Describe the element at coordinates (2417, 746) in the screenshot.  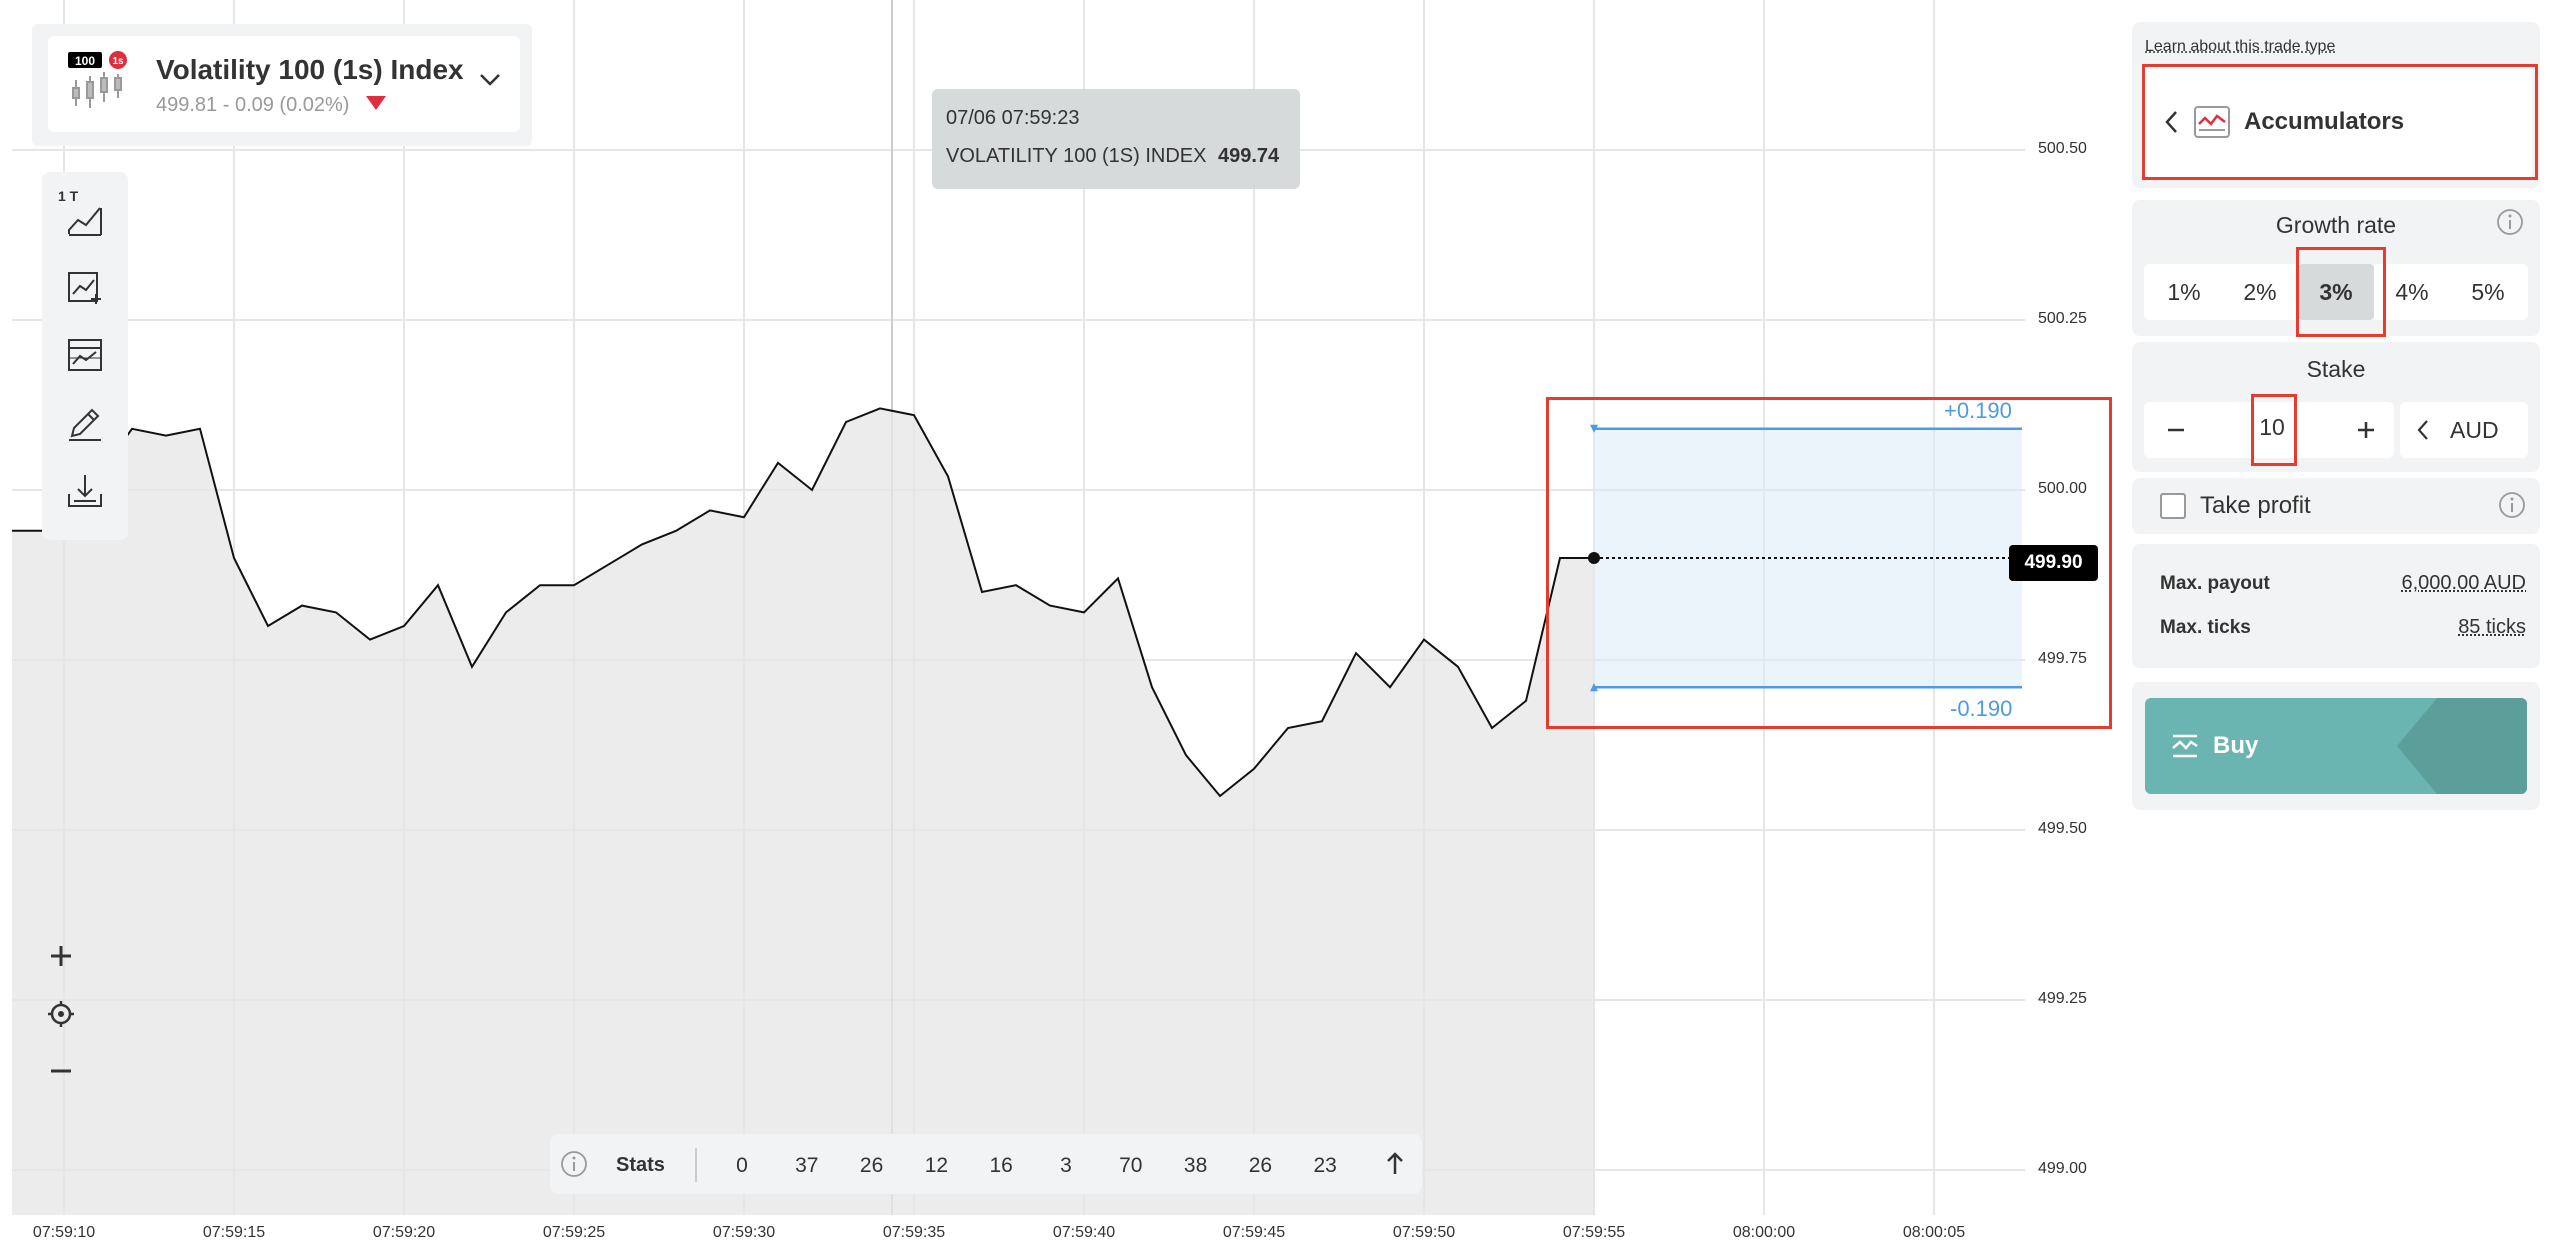
I see `buy-button-chevron` at that location.